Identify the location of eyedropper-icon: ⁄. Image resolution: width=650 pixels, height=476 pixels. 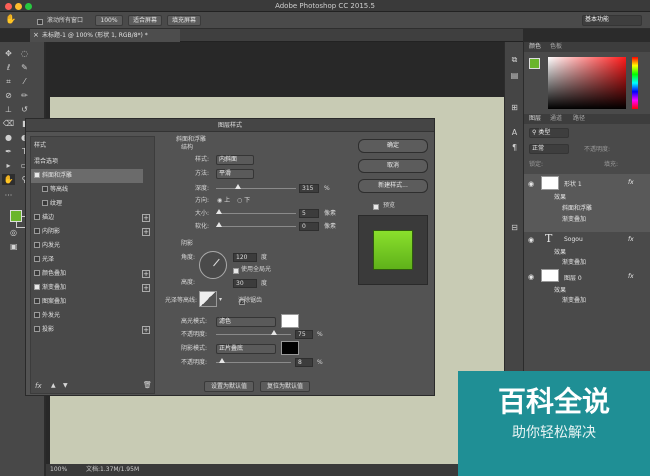
(24, 81).